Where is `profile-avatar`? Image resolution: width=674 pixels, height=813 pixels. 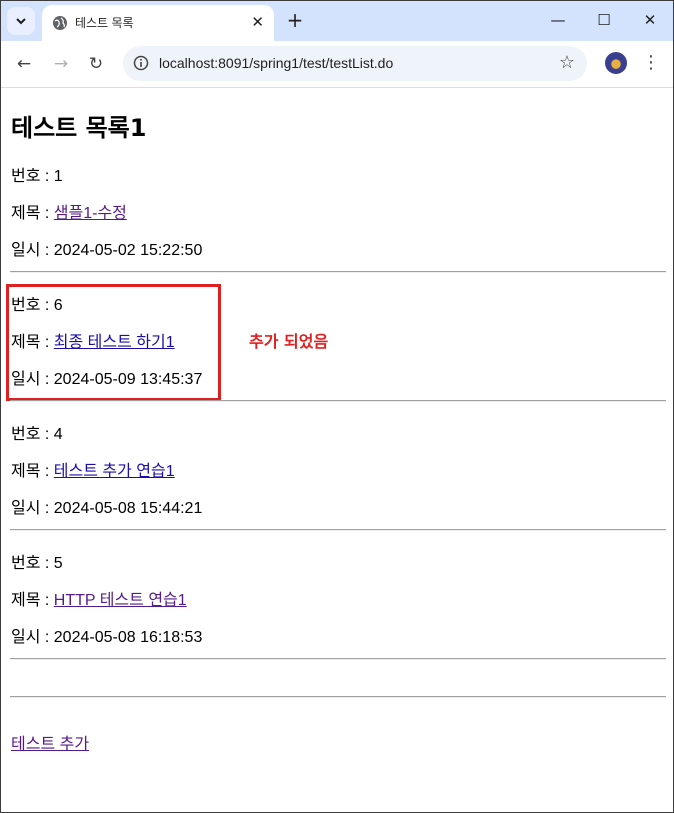
profile-avatar is located at coordinates (616, 63).